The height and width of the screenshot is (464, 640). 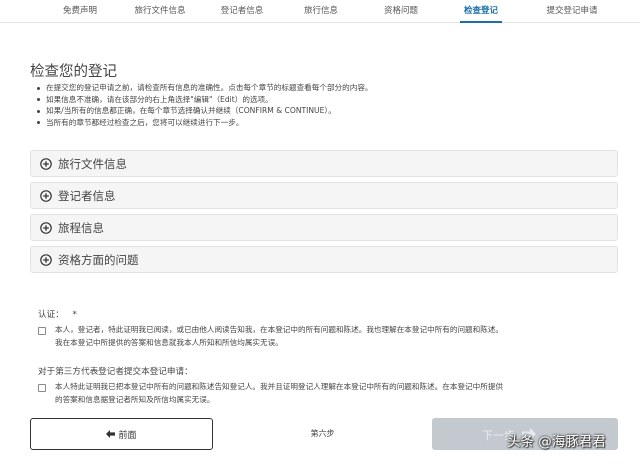 I want to click on instruction-item: 如果信息不准确，请在该部分的右上角选择"编辑"（Edit）的选项。, so click(x=329, y=100).